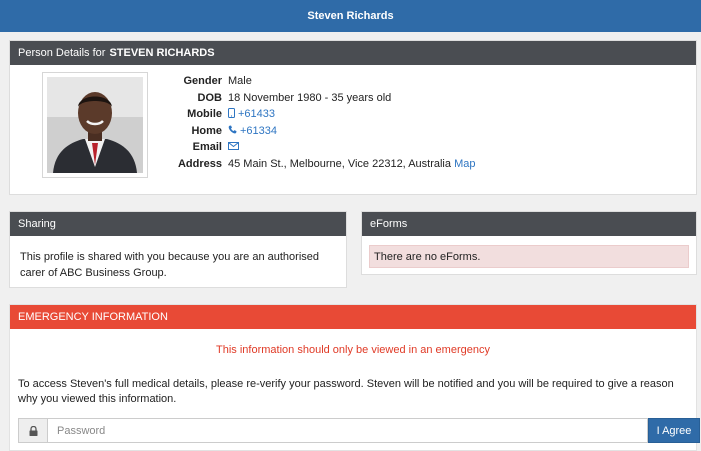  I want to click on eforms-panel: eForms There are no eForms., so click(529, 243).